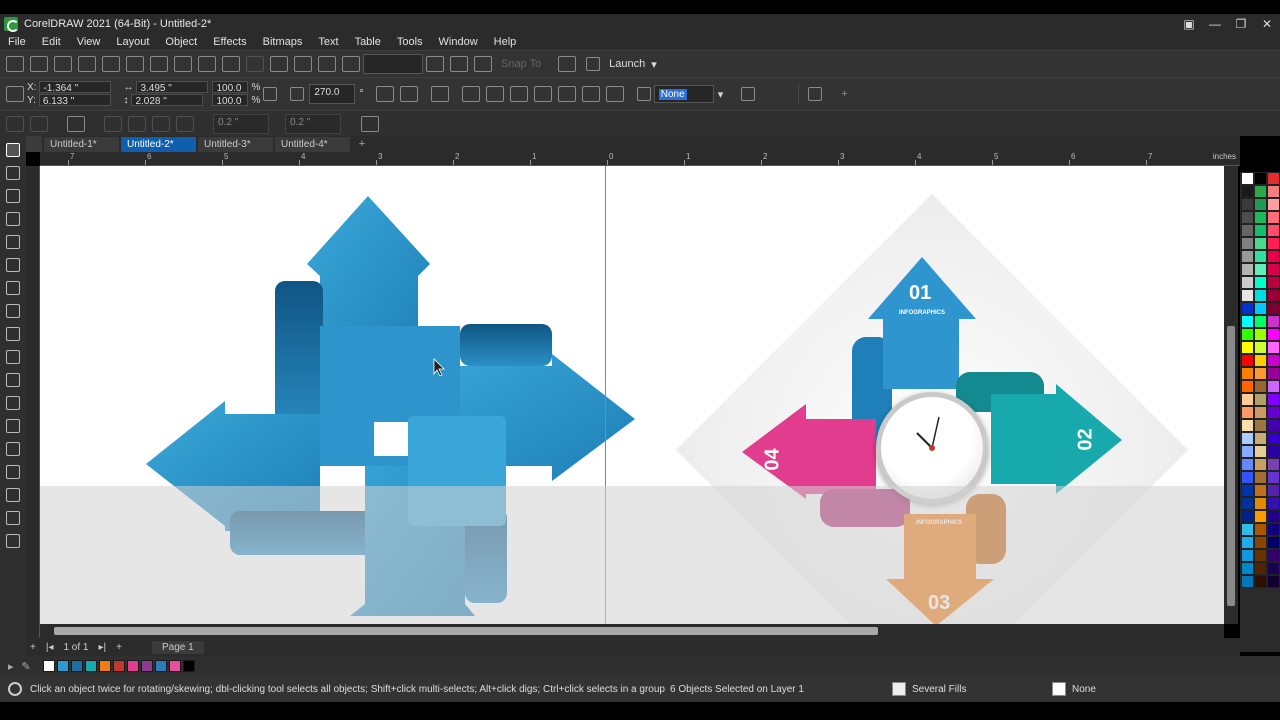 This screenshot has height=720, width=1280. What do you see at coordinates (132, 42) in the screenshot?
I see `menu-layout: Layout` at bounding box center [132, 42].